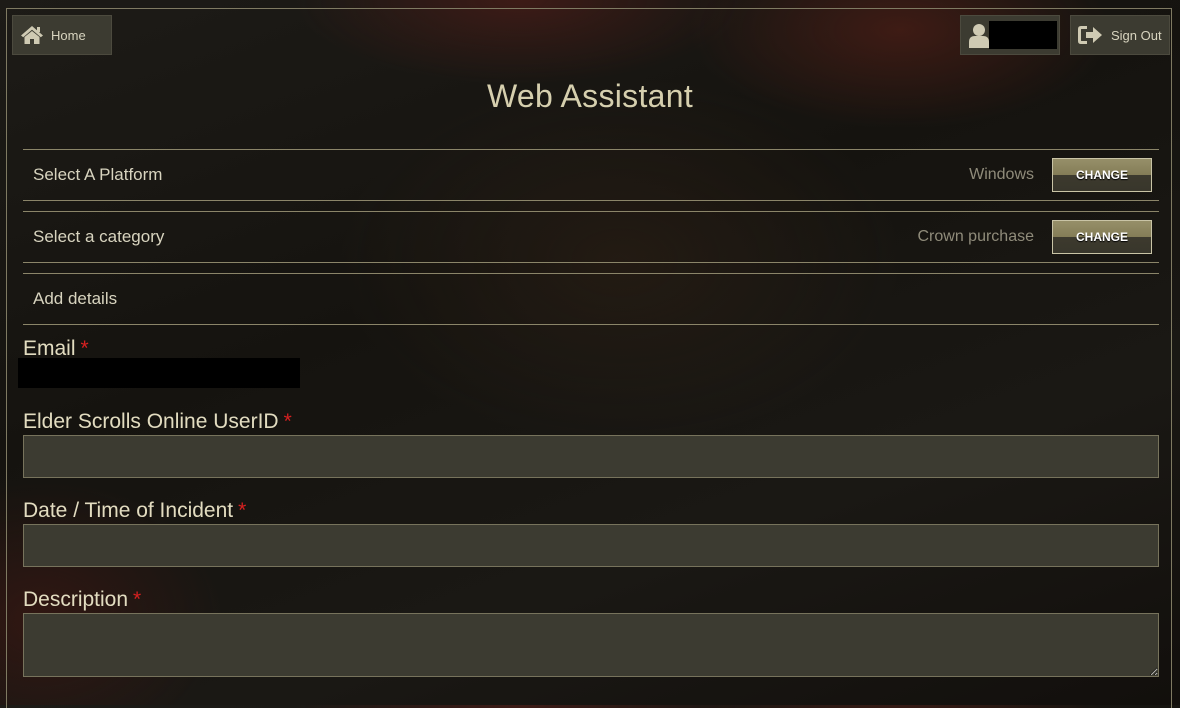 This screenshot has height=708, width=1180. I want to click on username-redacted, so click(1023, 35).